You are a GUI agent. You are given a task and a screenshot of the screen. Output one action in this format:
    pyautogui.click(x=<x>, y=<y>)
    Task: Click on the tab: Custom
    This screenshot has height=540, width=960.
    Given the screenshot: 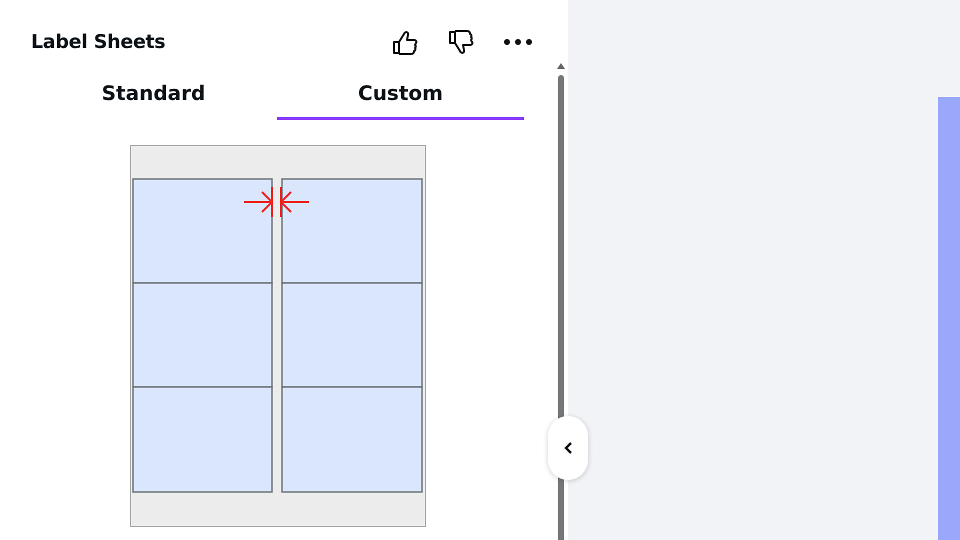 What is the action you would take?
    pyautogui.click(x=400, y=94)
    